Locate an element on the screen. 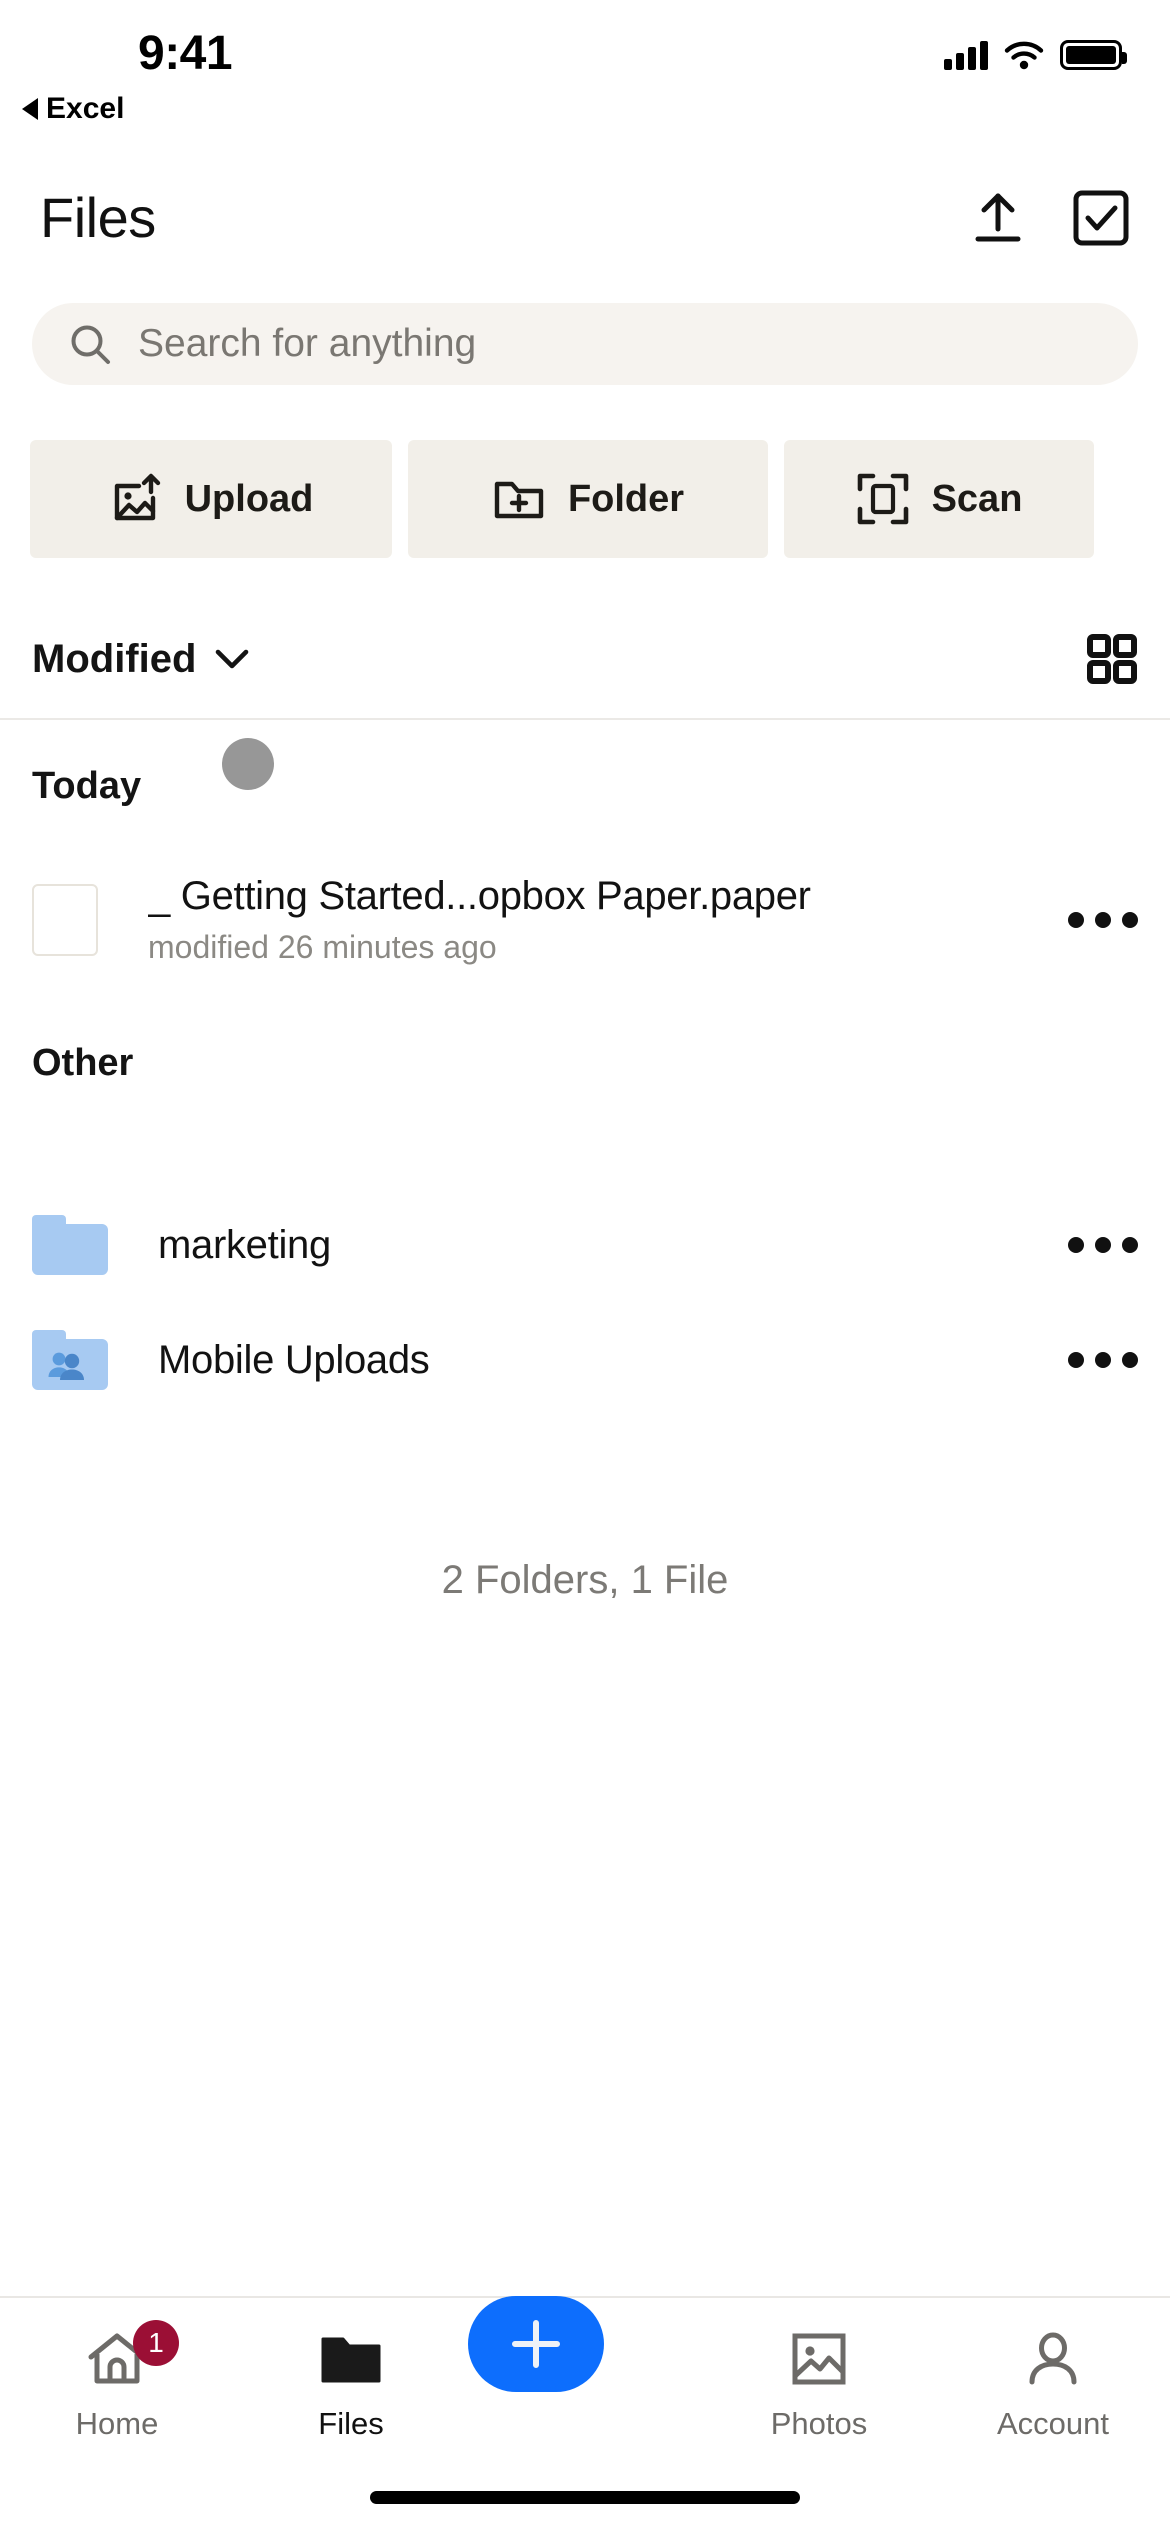  wifi-icon is located at coordinates (1024, 55).